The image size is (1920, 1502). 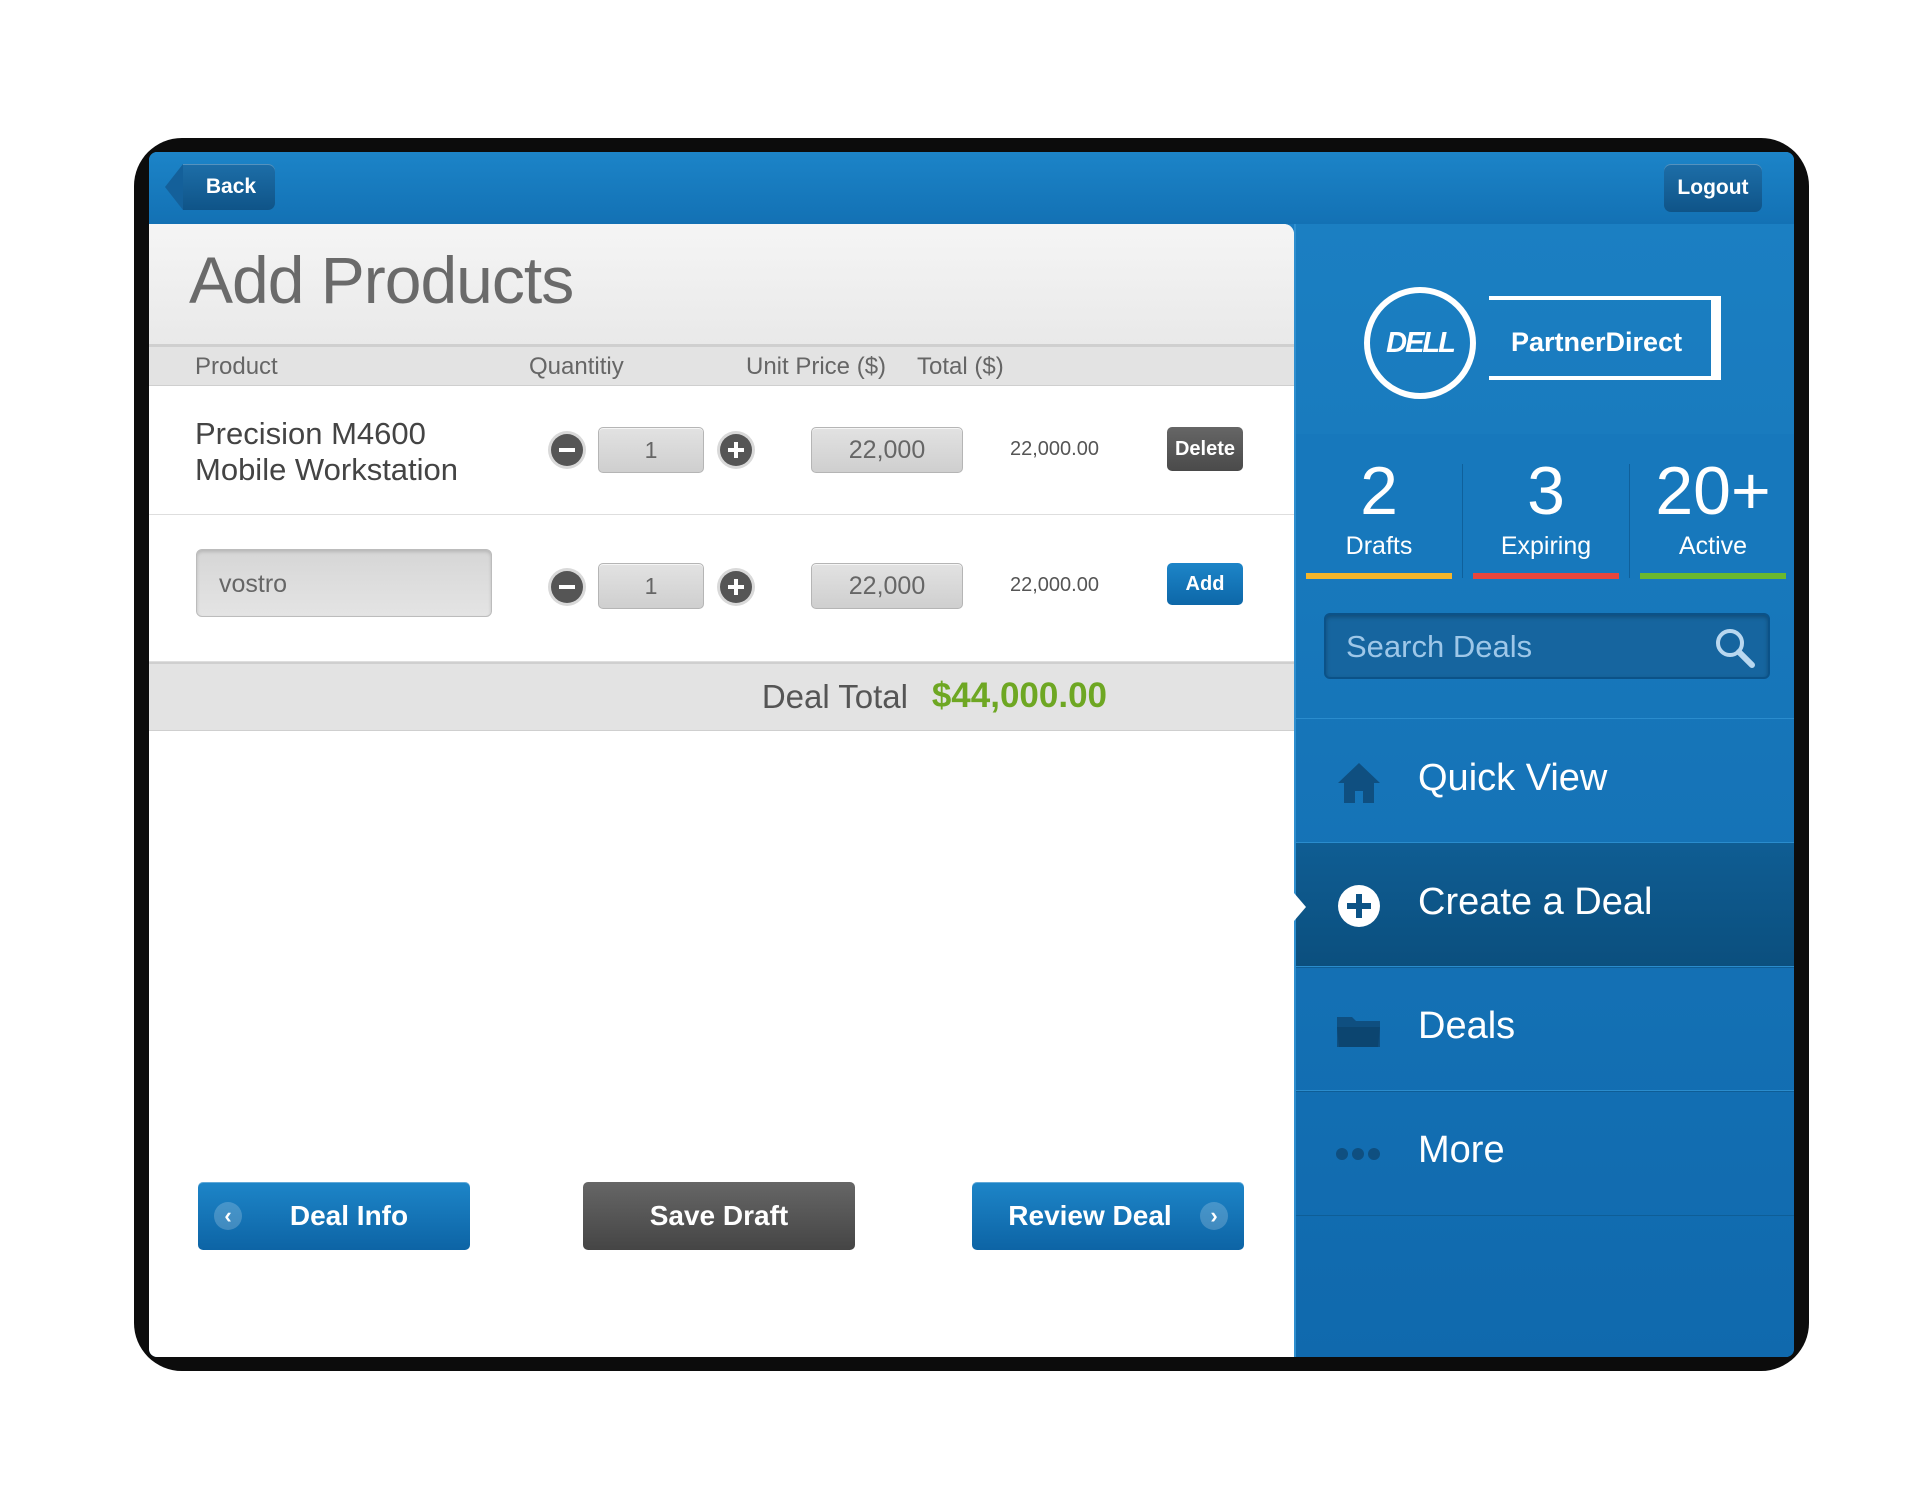 What do you see at coordinates (1300, 907) in the screenshot?
I see `active-indicator` at bounding box center [1300, 907].